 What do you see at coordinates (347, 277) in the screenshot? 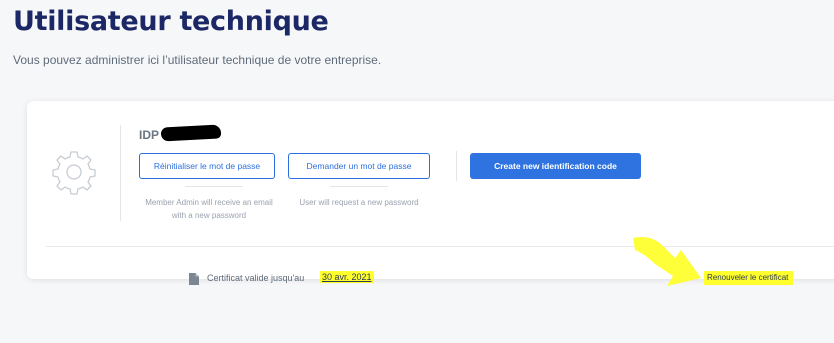
I see `certificate-expiry-date: 30 avr. 2021` at bounding box center [347, 277].